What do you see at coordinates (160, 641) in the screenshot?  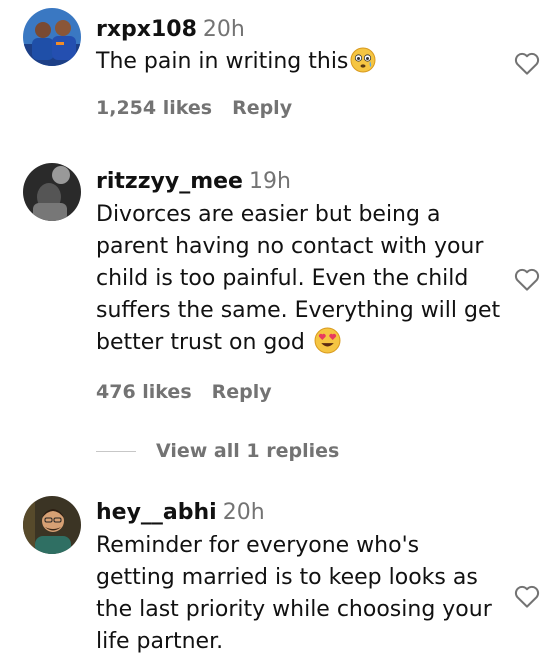 I see `comment-line: life partner.` at bounding box center [160, 641].